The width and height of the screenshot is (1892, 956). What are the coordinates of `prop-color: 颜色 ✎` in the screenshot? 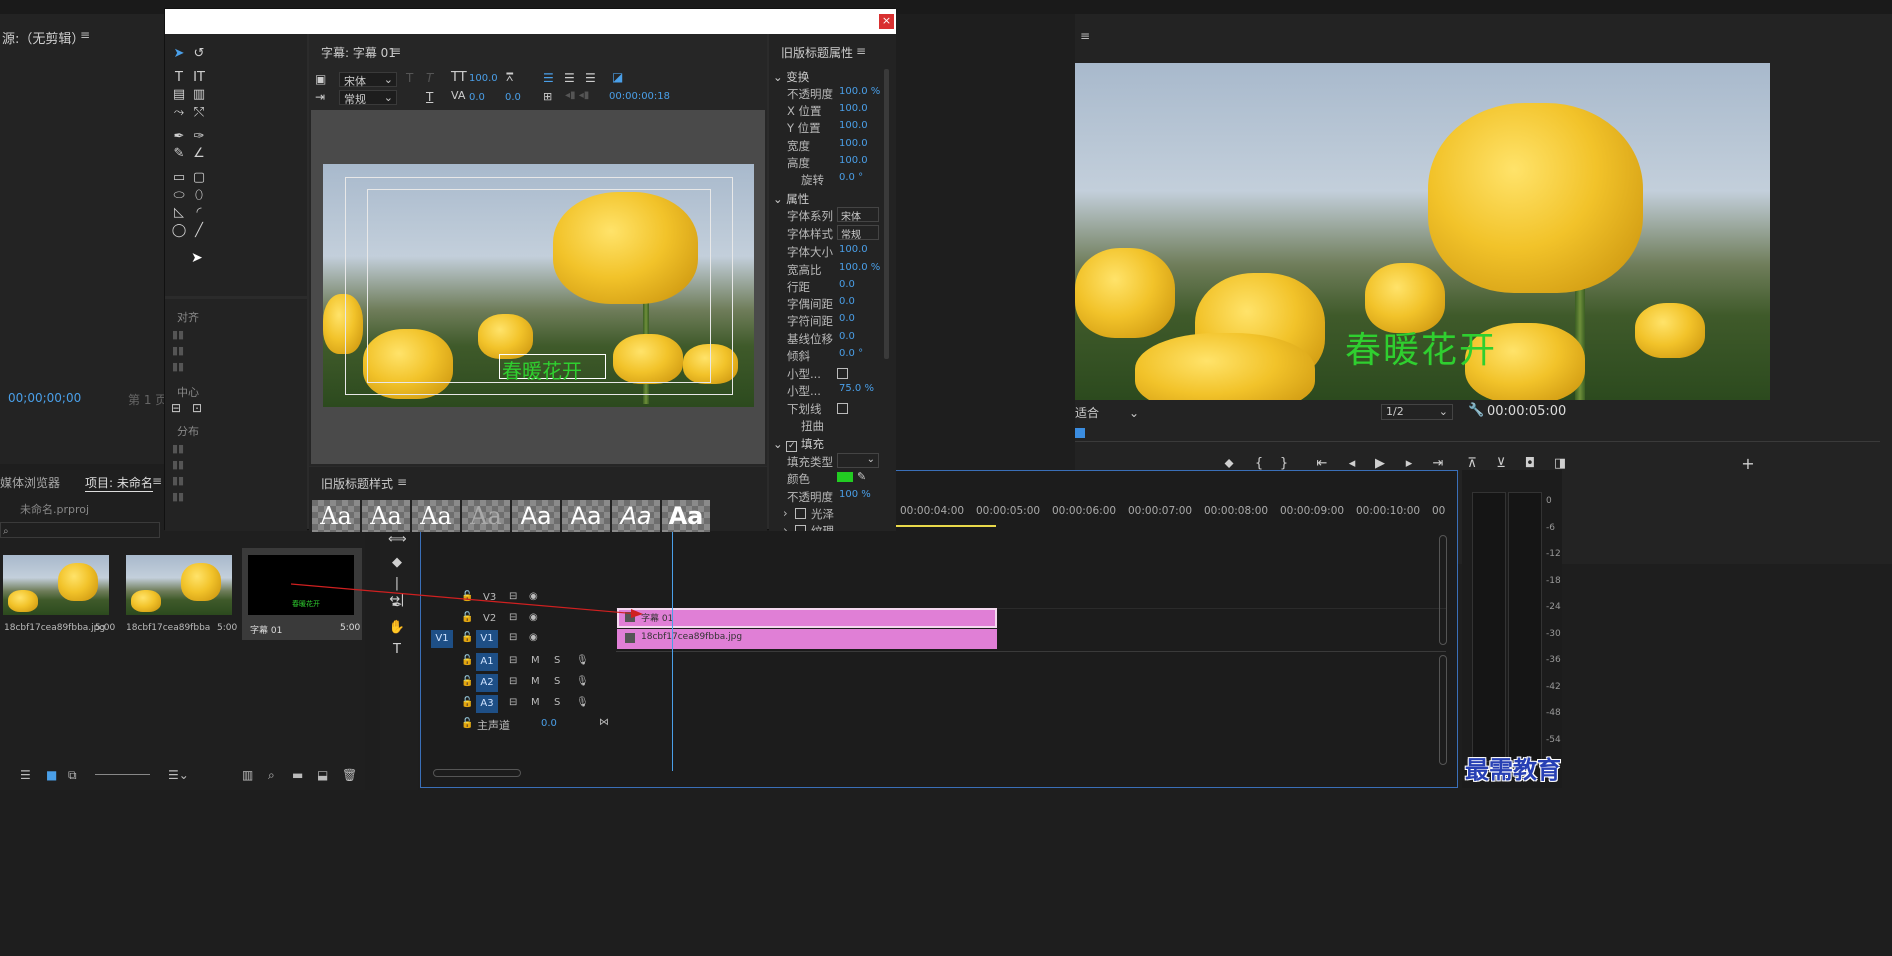 It's located at (829, 479).